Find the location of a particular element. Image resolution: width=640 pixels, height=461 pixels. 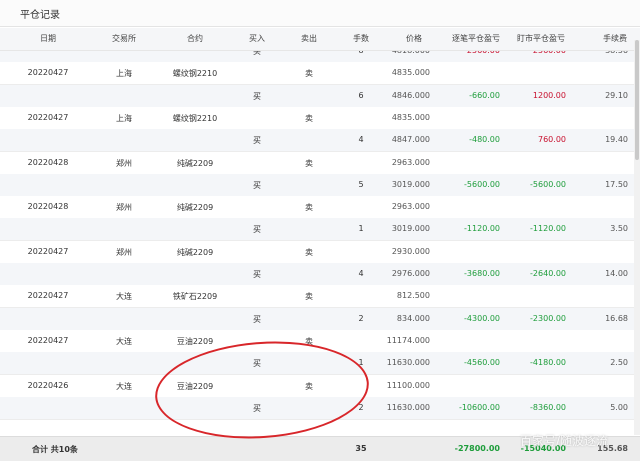

pnl-mark-cell: -4180.00 is located at coordinates (548, 363).